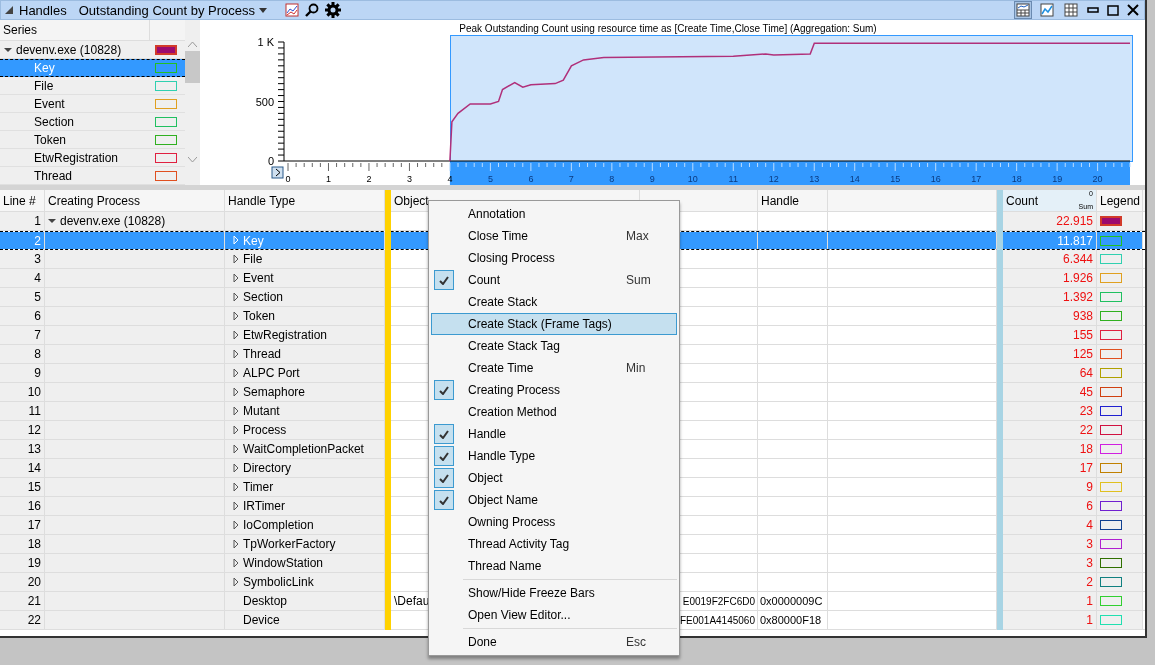 Image resolution: width=1155 pixels, height=665 pixels. What do you see at coordinates (305, 278) in the screenshot?
I see `tree-node: Event` at bounding box center [305, 278].